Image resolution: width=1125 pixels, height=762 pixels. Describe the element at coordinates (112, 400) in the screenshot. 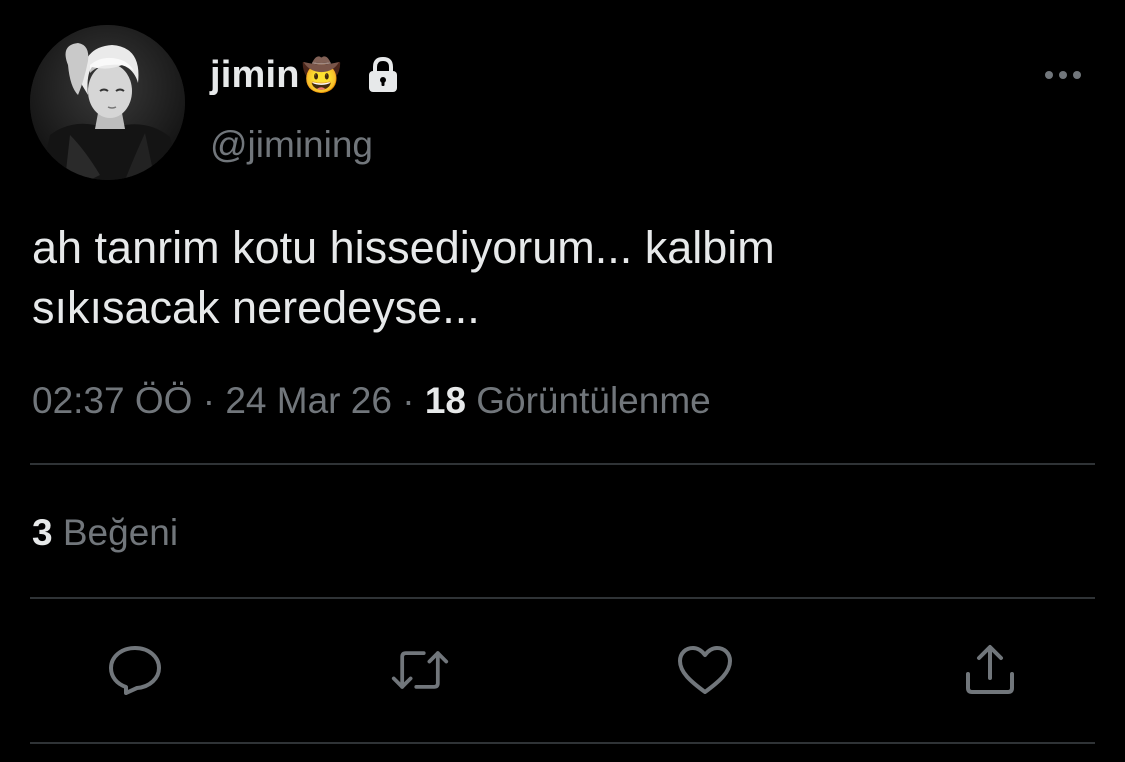

I see `tweet-time: 02:37 ÖÖ` at that location.